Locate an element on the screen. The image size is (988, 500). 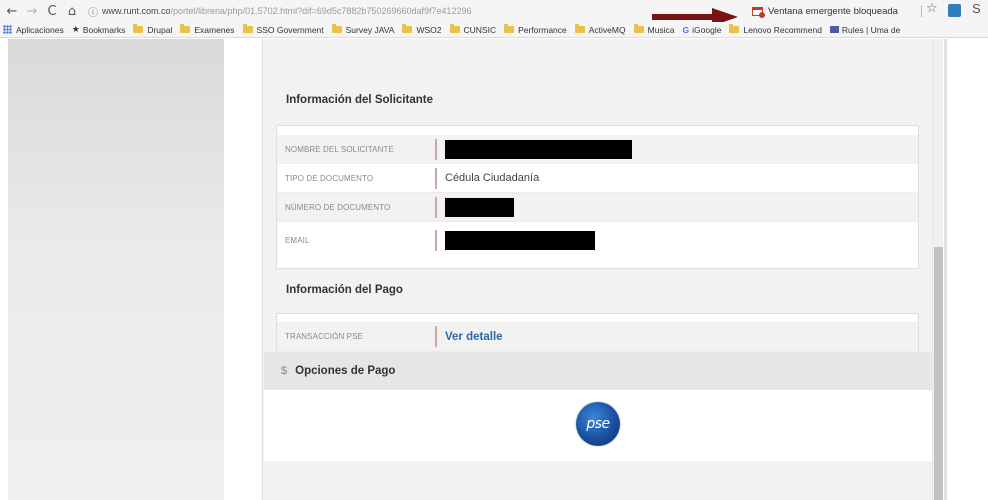
reload-icon: C is located at coordinates (52, 11).